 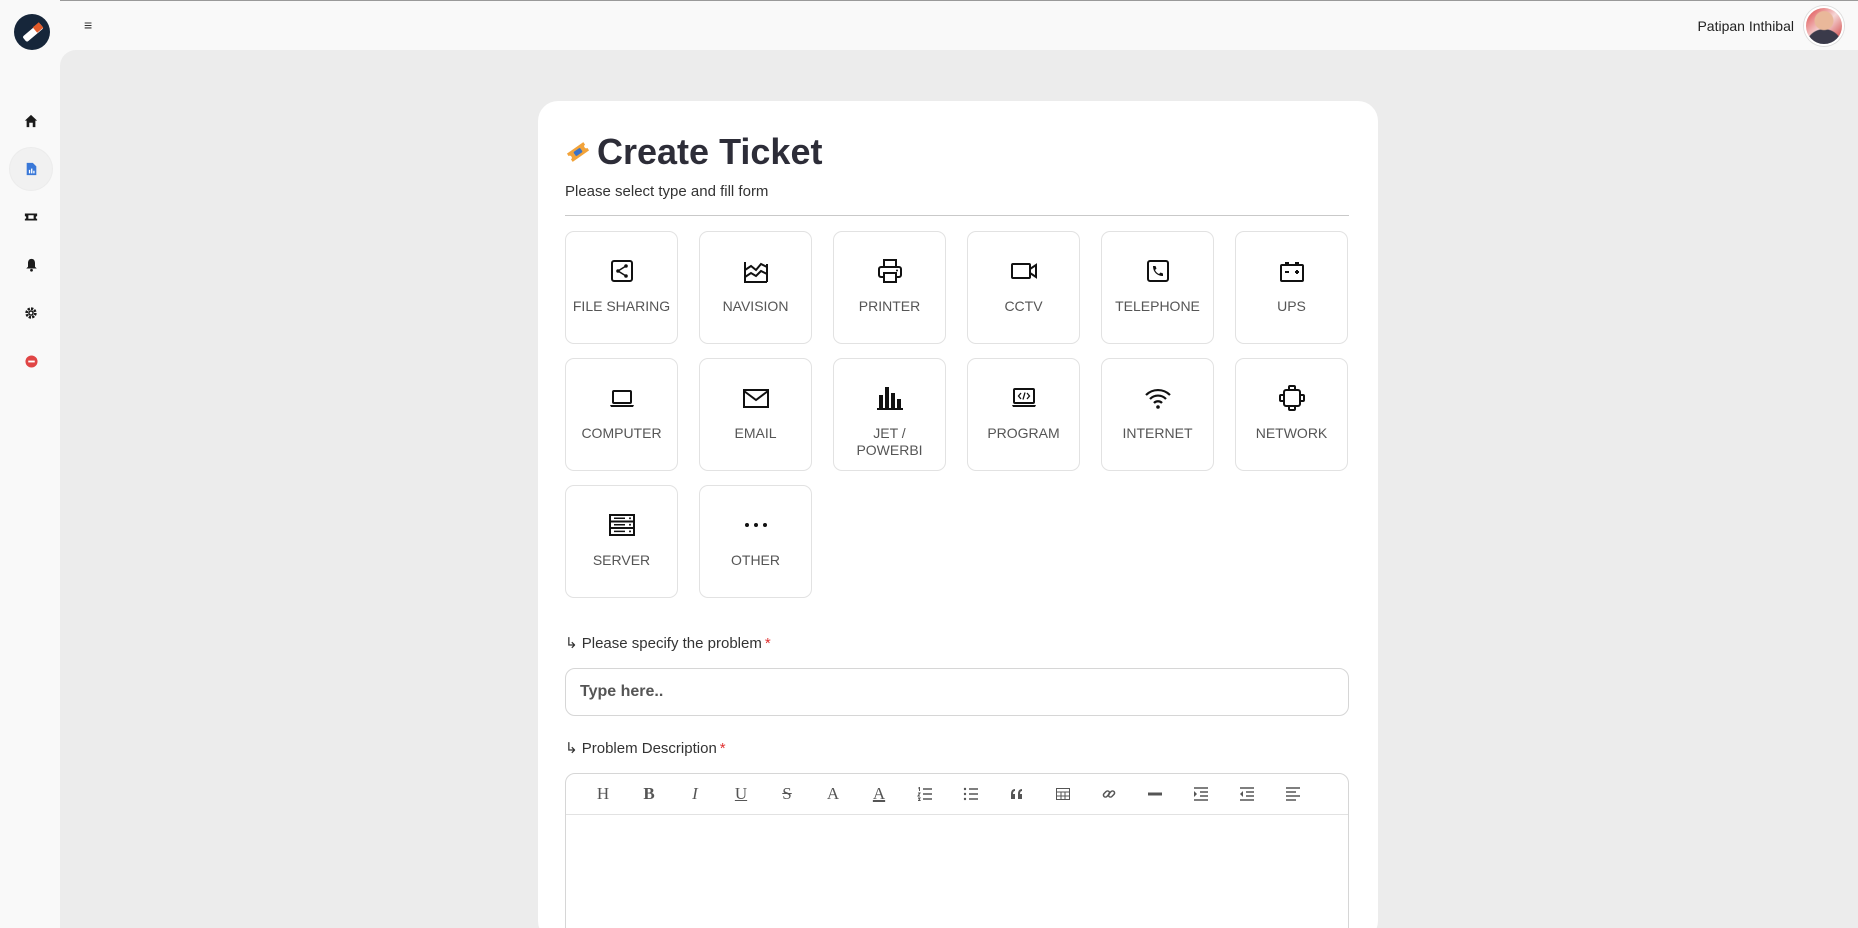 What do you see at coordinates (957, 692) in the screenshot?
I see `problem-input` at bounding box center [957, 692].